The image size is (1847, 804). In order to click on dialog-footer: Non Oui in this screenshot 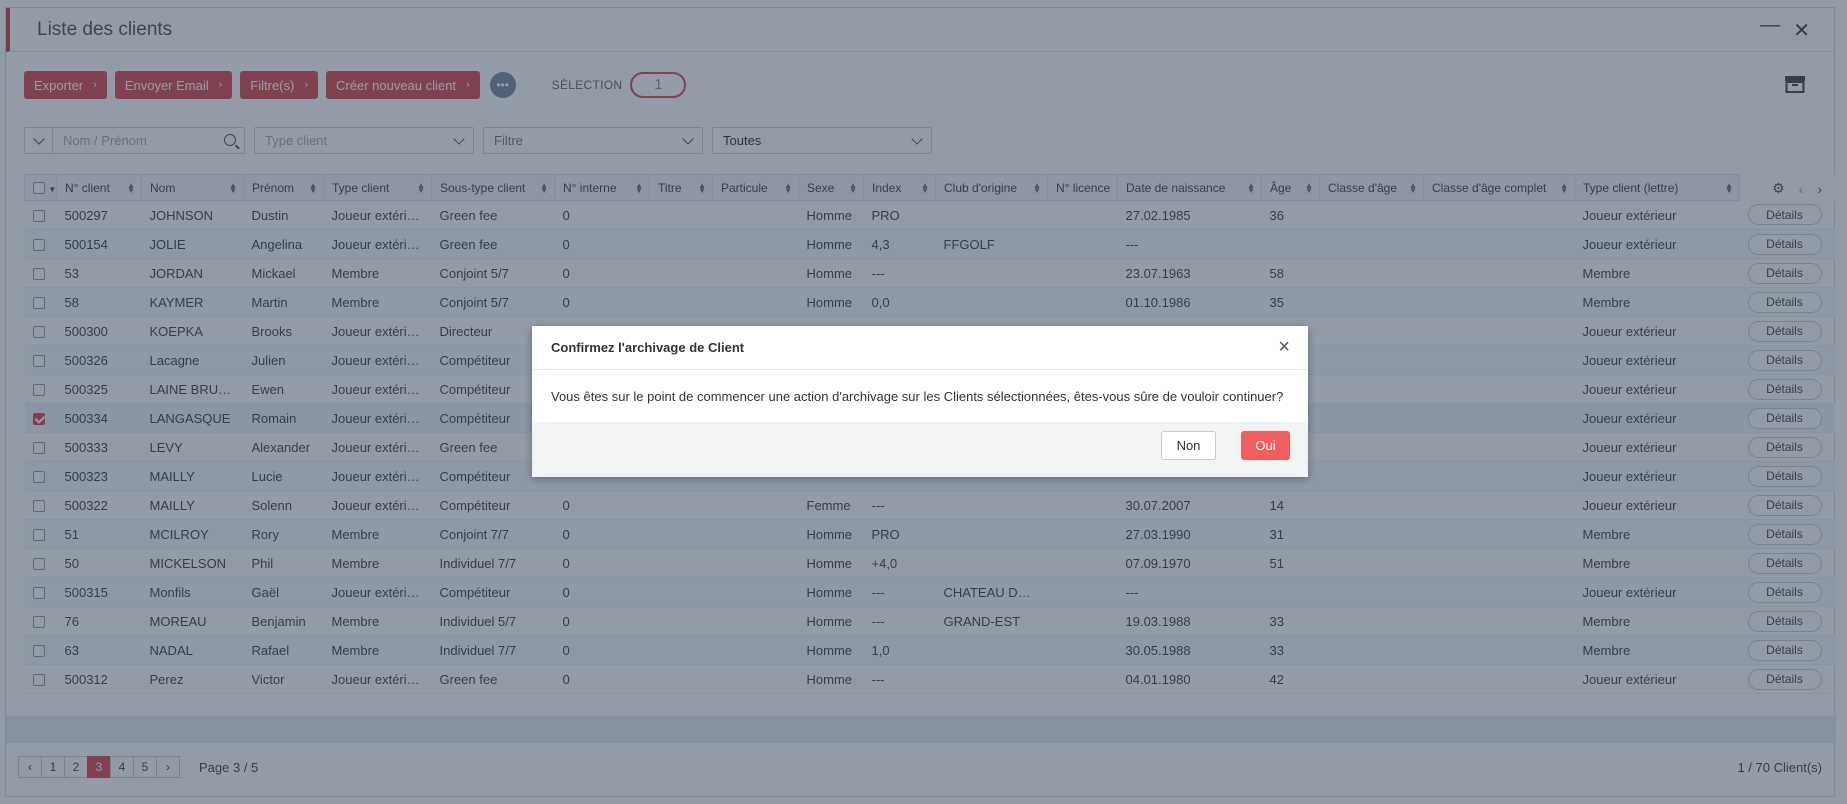, I will do `click(920, 449)`.